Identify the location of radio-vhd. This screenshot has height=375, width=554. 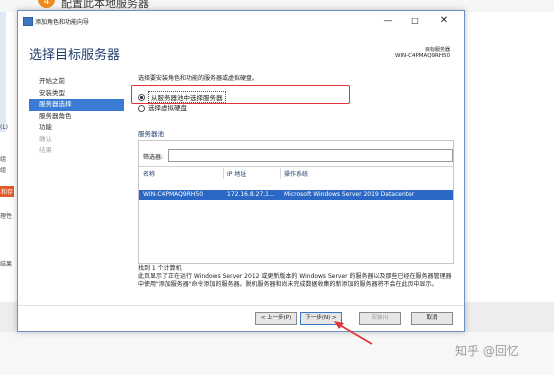
(141, 108).